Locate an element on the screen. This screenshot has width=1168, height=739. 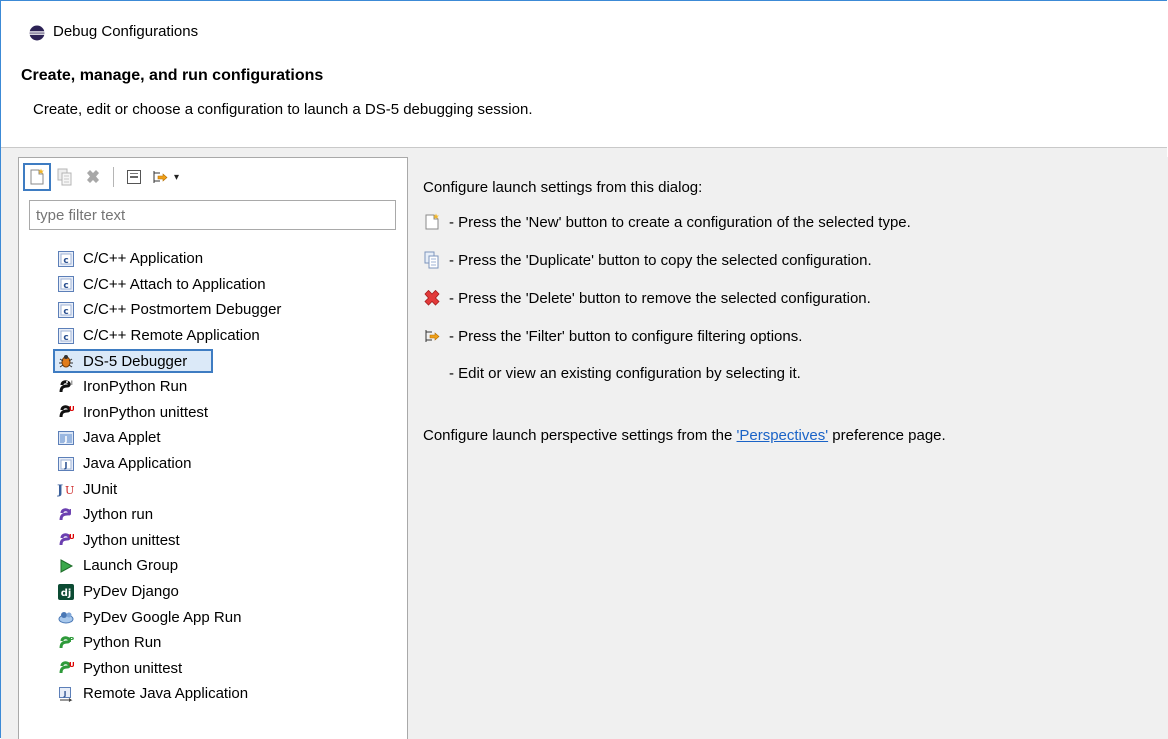
filter-dropdown-arrow: ▾ is located at coordinates (176, 177).